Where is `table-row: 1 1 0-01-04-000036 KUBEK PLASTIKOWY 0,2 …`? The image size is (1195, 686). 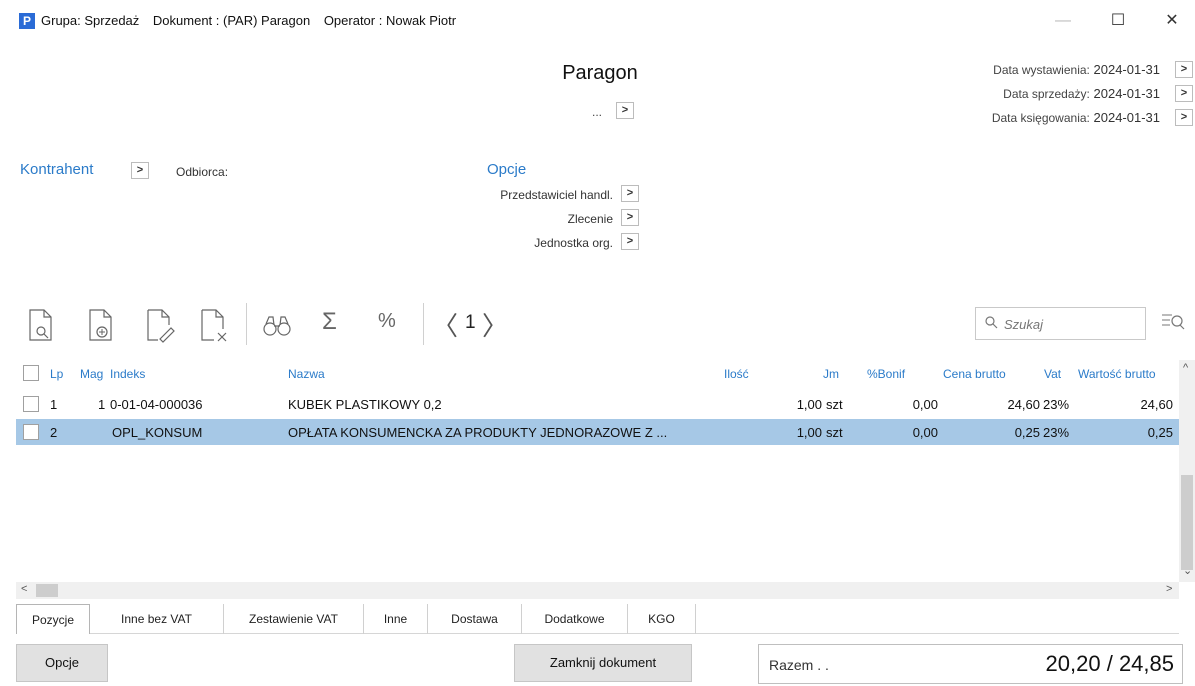
table-row: 1 1 0-01-04-000036 KUBEK PLASTIKOWY 0,2 … is located at coordinates (597, 404).